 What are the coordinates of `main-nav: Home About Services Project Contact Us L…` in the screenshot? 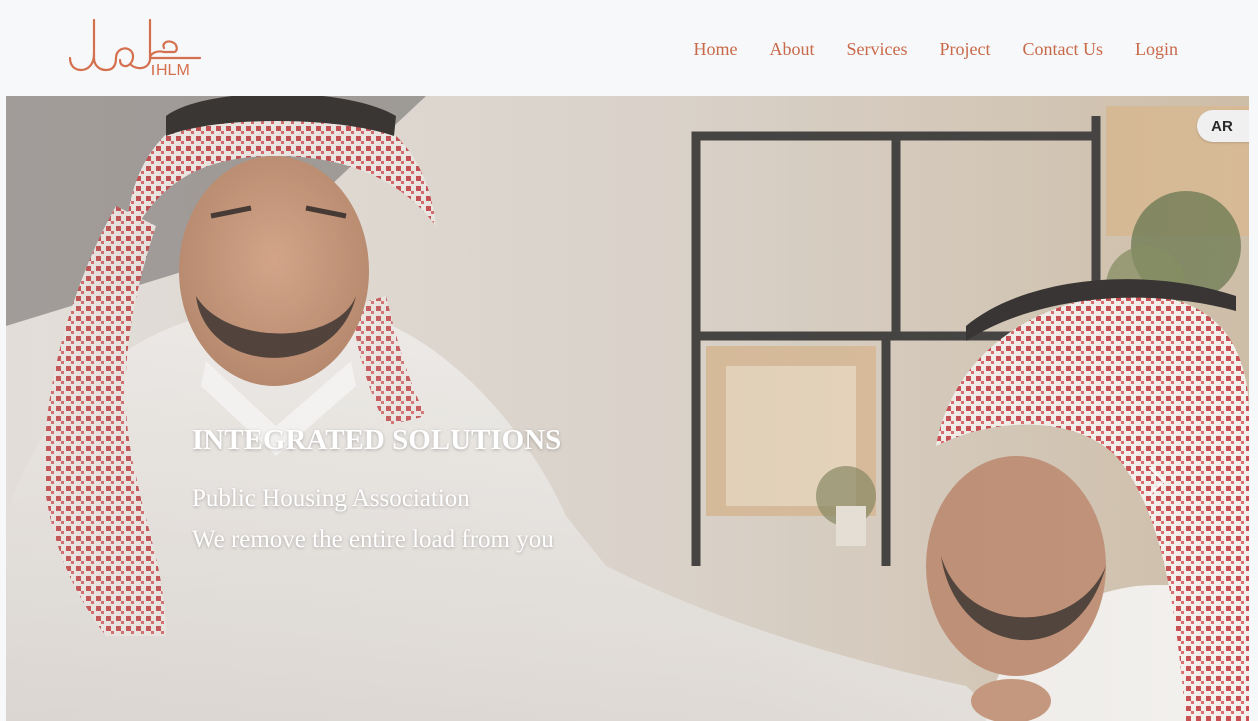 It's located at (936, 49).